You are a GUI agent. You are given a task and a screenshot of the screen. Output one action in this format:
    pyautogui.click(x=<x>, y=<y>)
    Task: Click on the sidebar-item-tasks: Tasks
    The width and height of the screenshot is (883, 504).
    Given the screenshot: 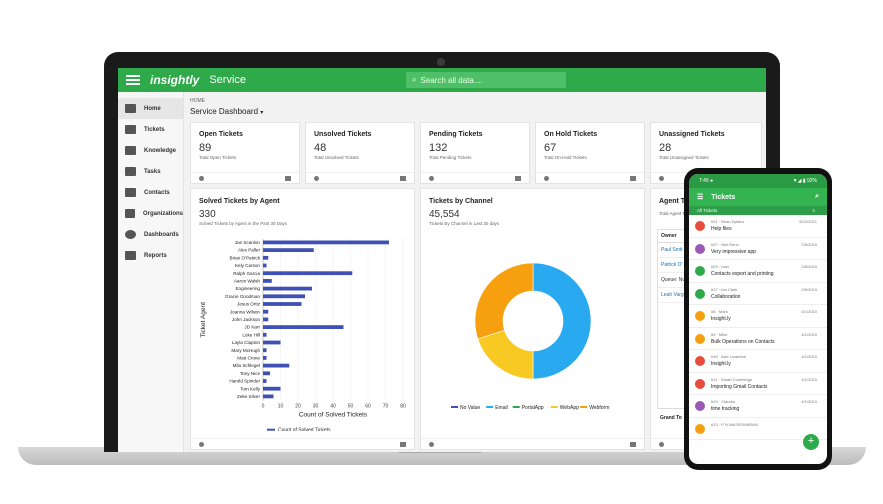 What is the action you would take?
    pyautogui.click(x=150, y=171)
    